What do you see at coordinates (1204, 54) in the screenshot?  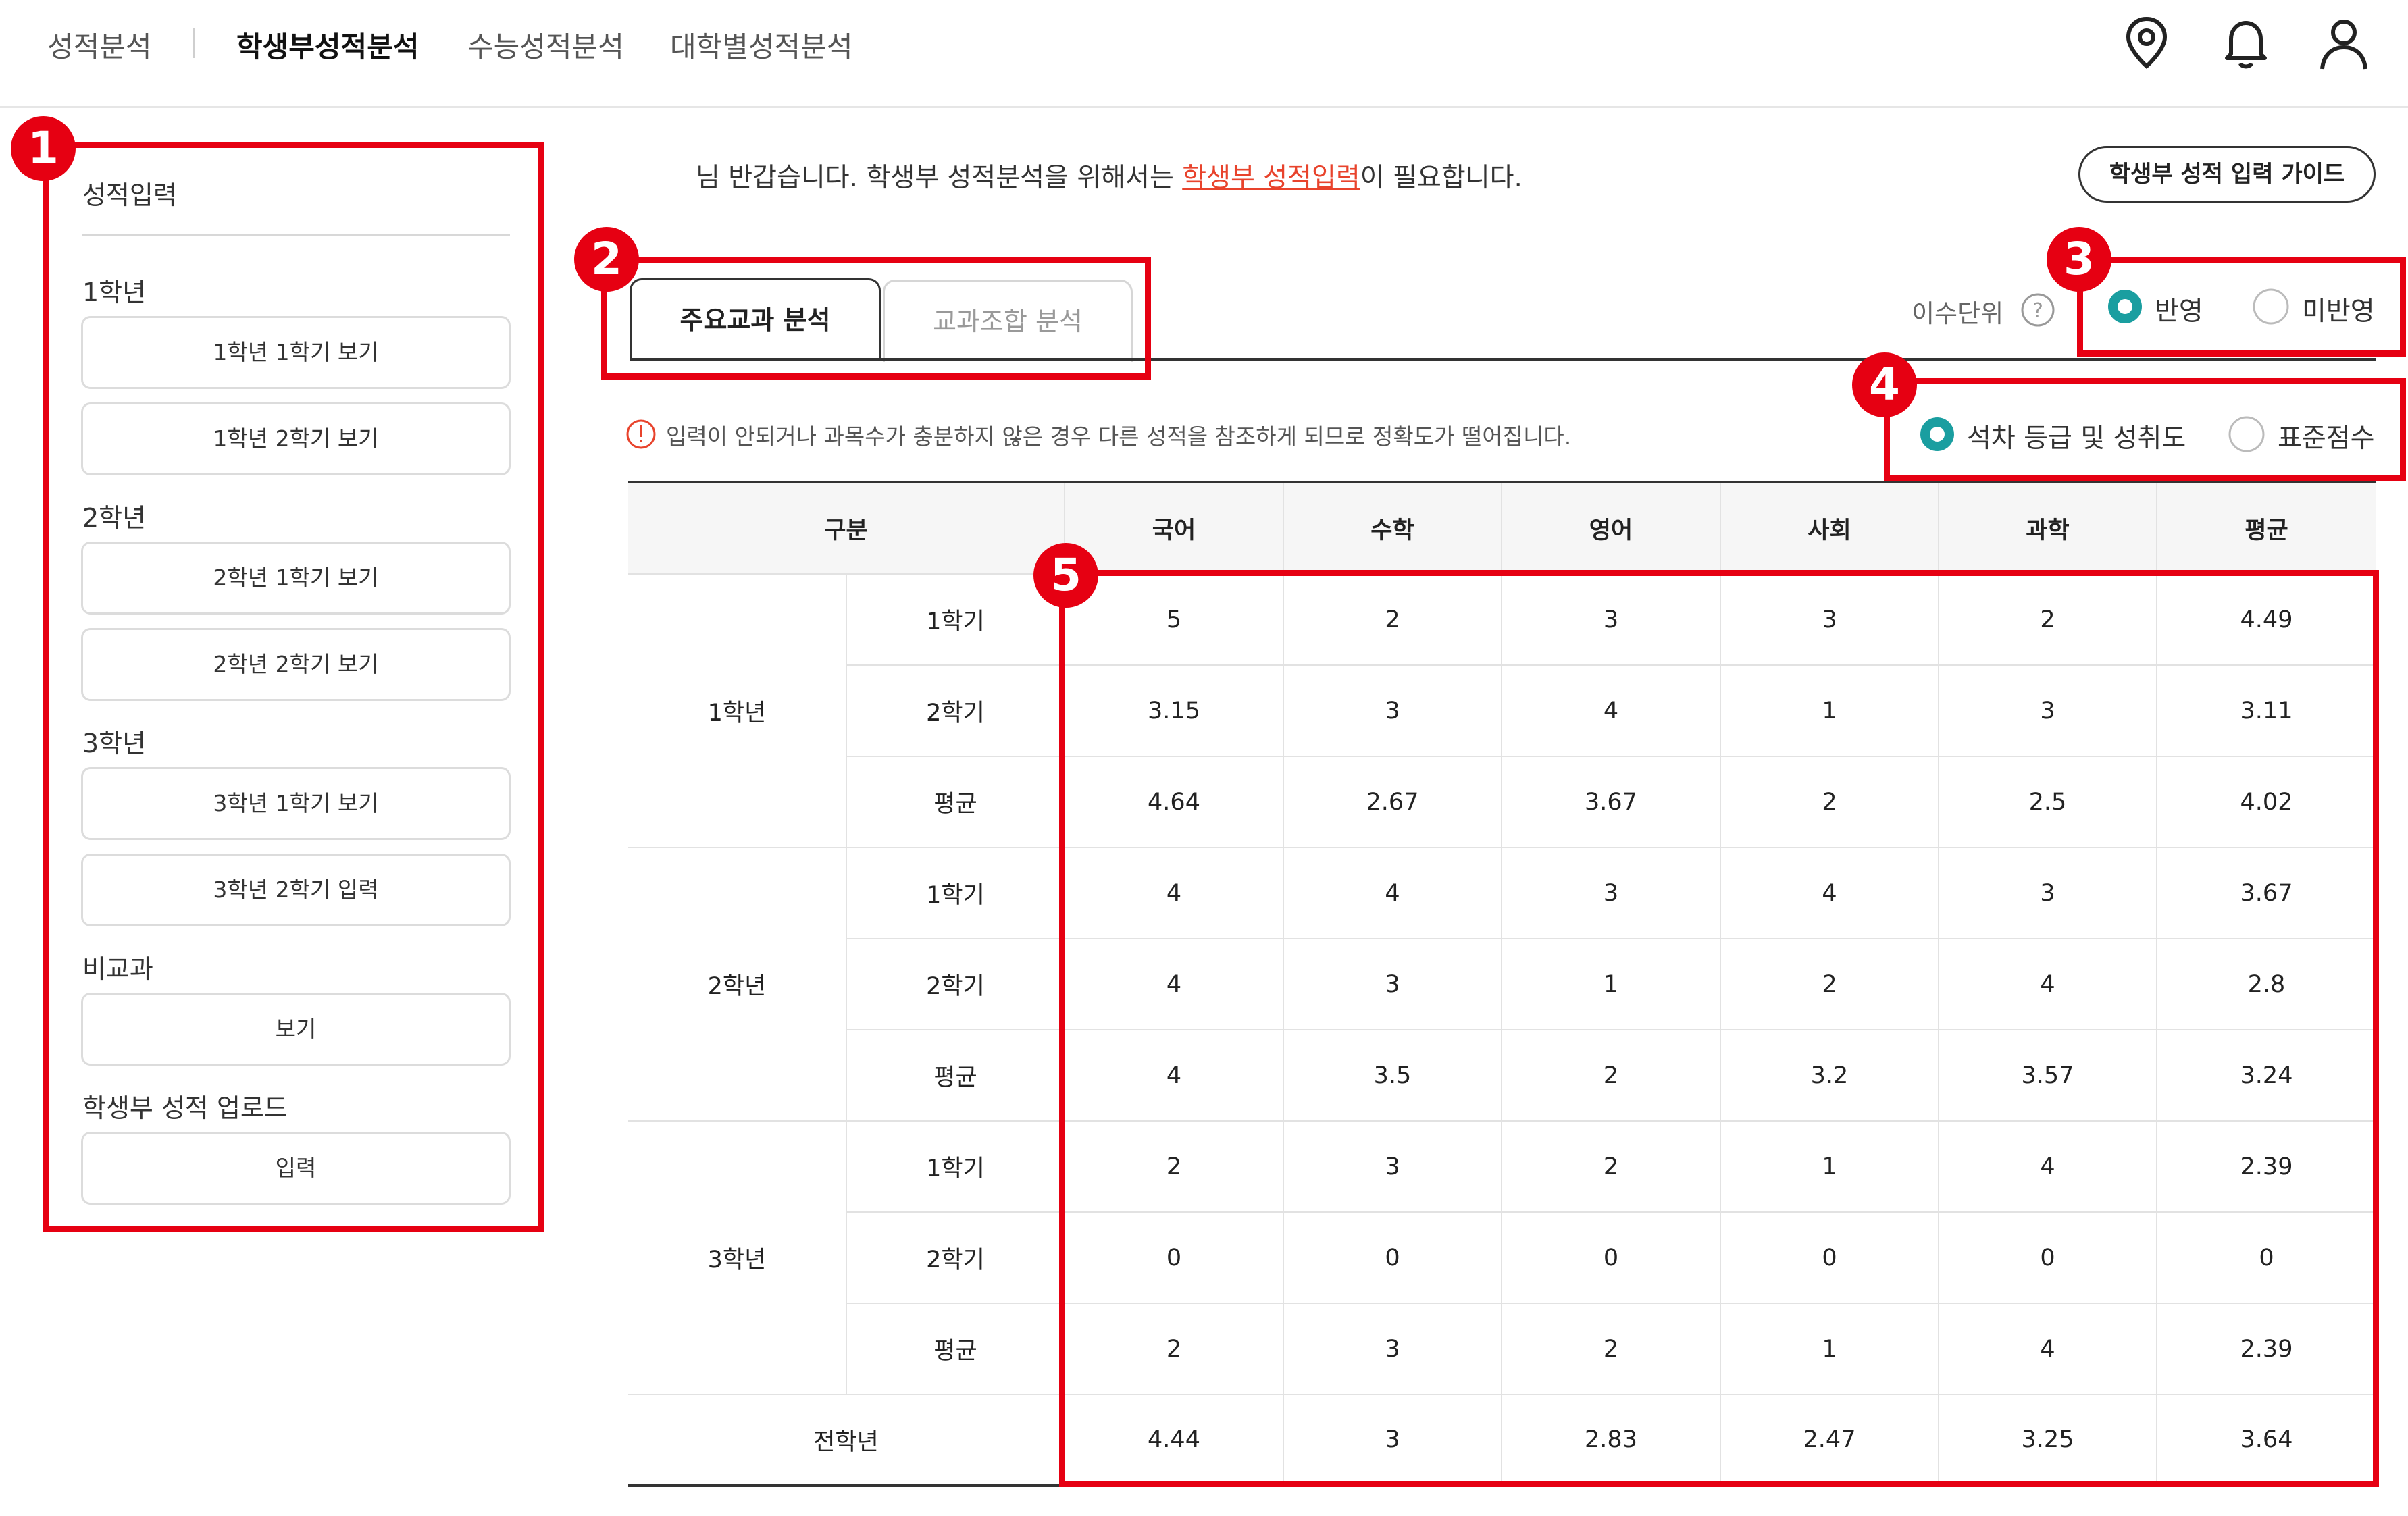 I see `top-nav: 성적분석 학생부성적분석 수능성적분석 대학별성적분석` at bounding box center [1204, 54].